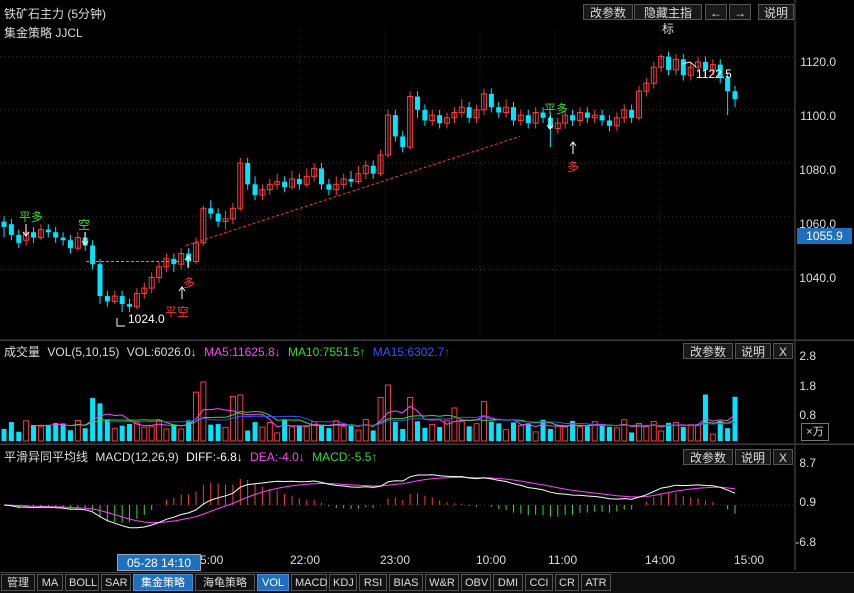 Image resolution: width=854 pixels, height=593 pixels. Describe the element at coordinates (353, 191) in the screenshot. I see `strategy-long-line` at that location.